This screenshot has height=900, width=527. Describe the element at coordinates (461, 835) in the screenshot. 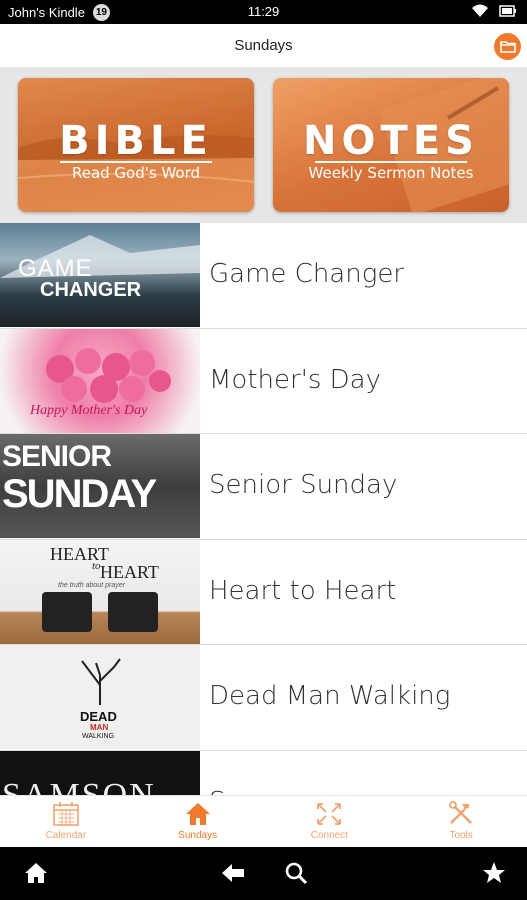

I see `tab-label: Tools` at that location.